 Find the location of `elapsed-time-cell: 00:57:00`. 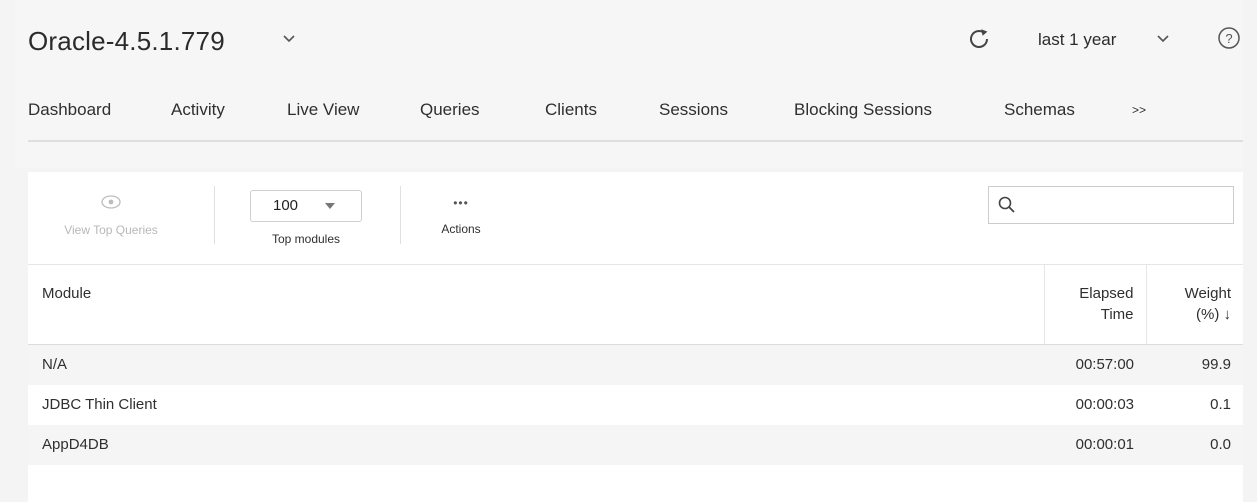

elapsed-time-cell: 00:57:00 is located at coordinates (1104, 365).